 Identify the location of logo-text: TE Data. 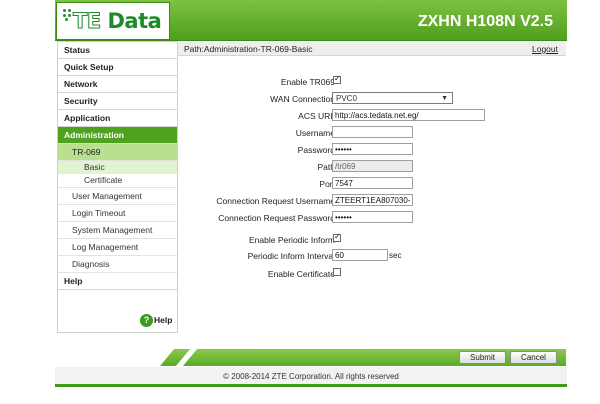
(117, 21).